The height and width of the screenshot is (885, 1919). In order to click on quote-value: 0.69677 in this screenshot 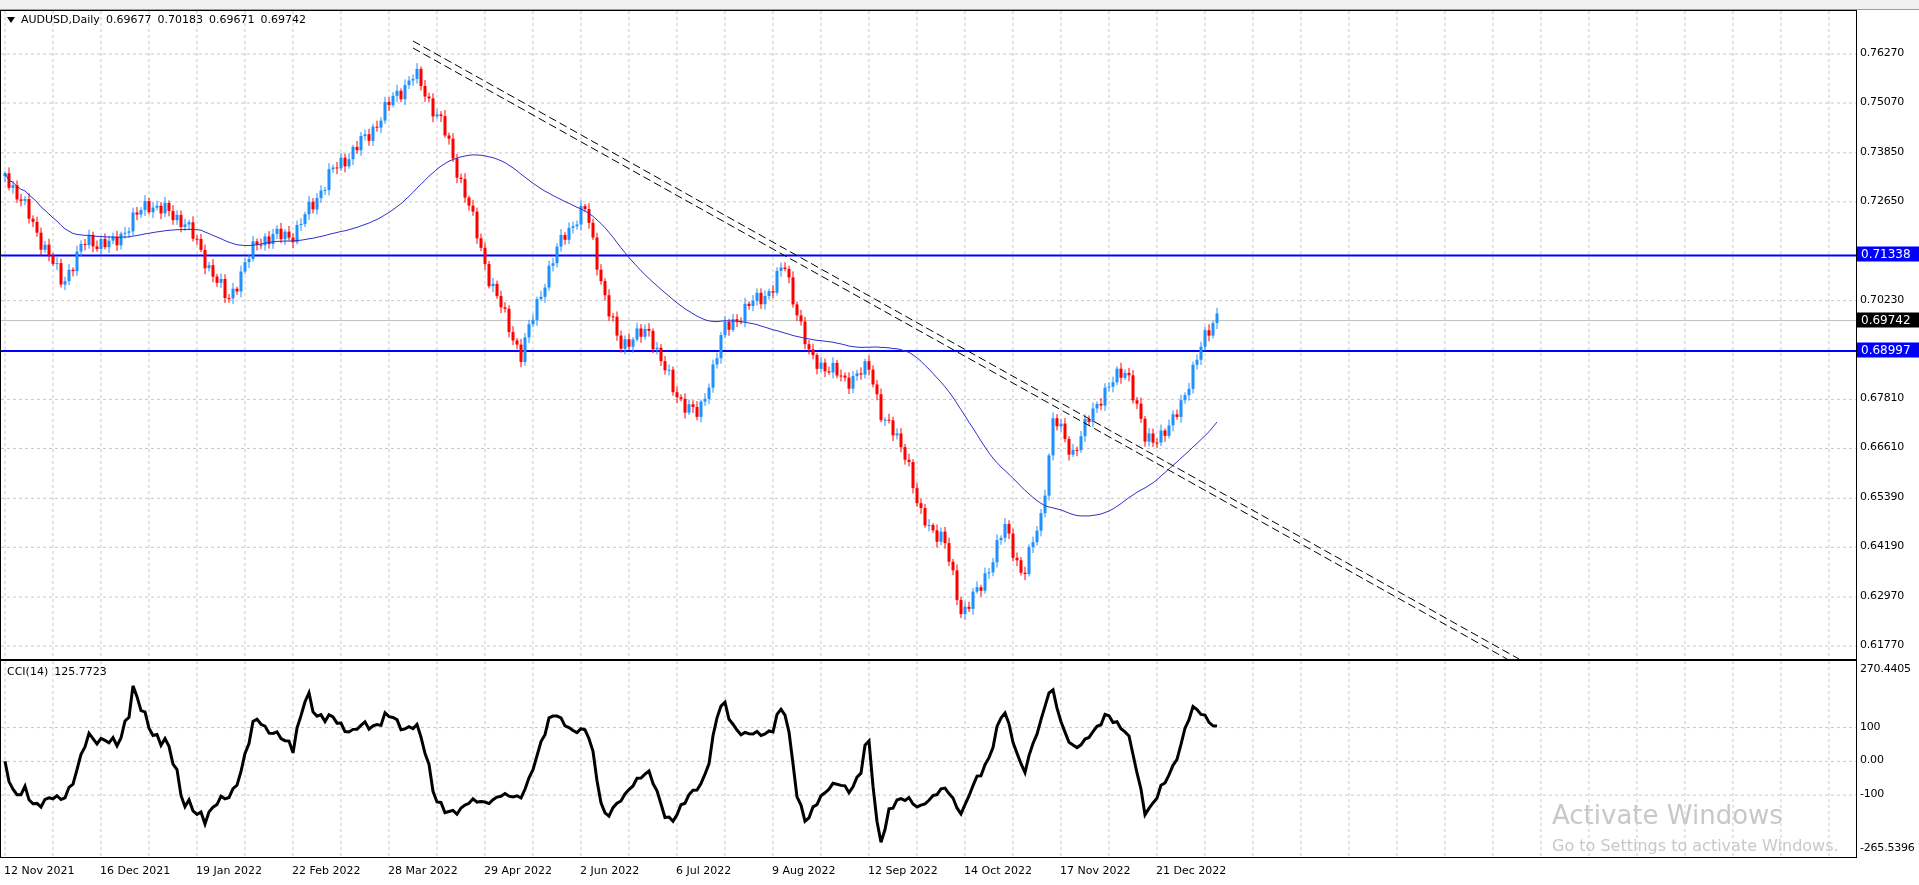, I will do `click(128, 19)`.